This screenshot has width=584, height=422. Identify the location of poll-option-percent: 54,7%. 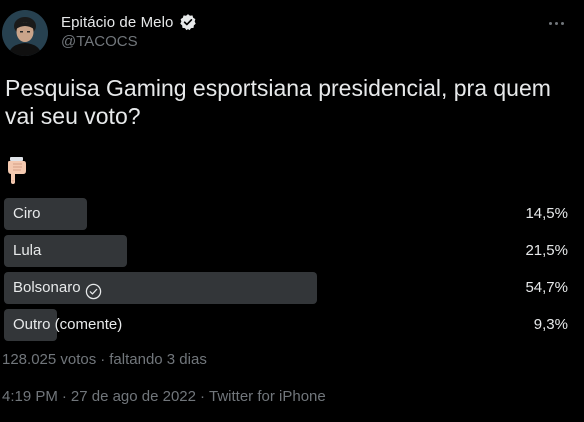
(546, 287).